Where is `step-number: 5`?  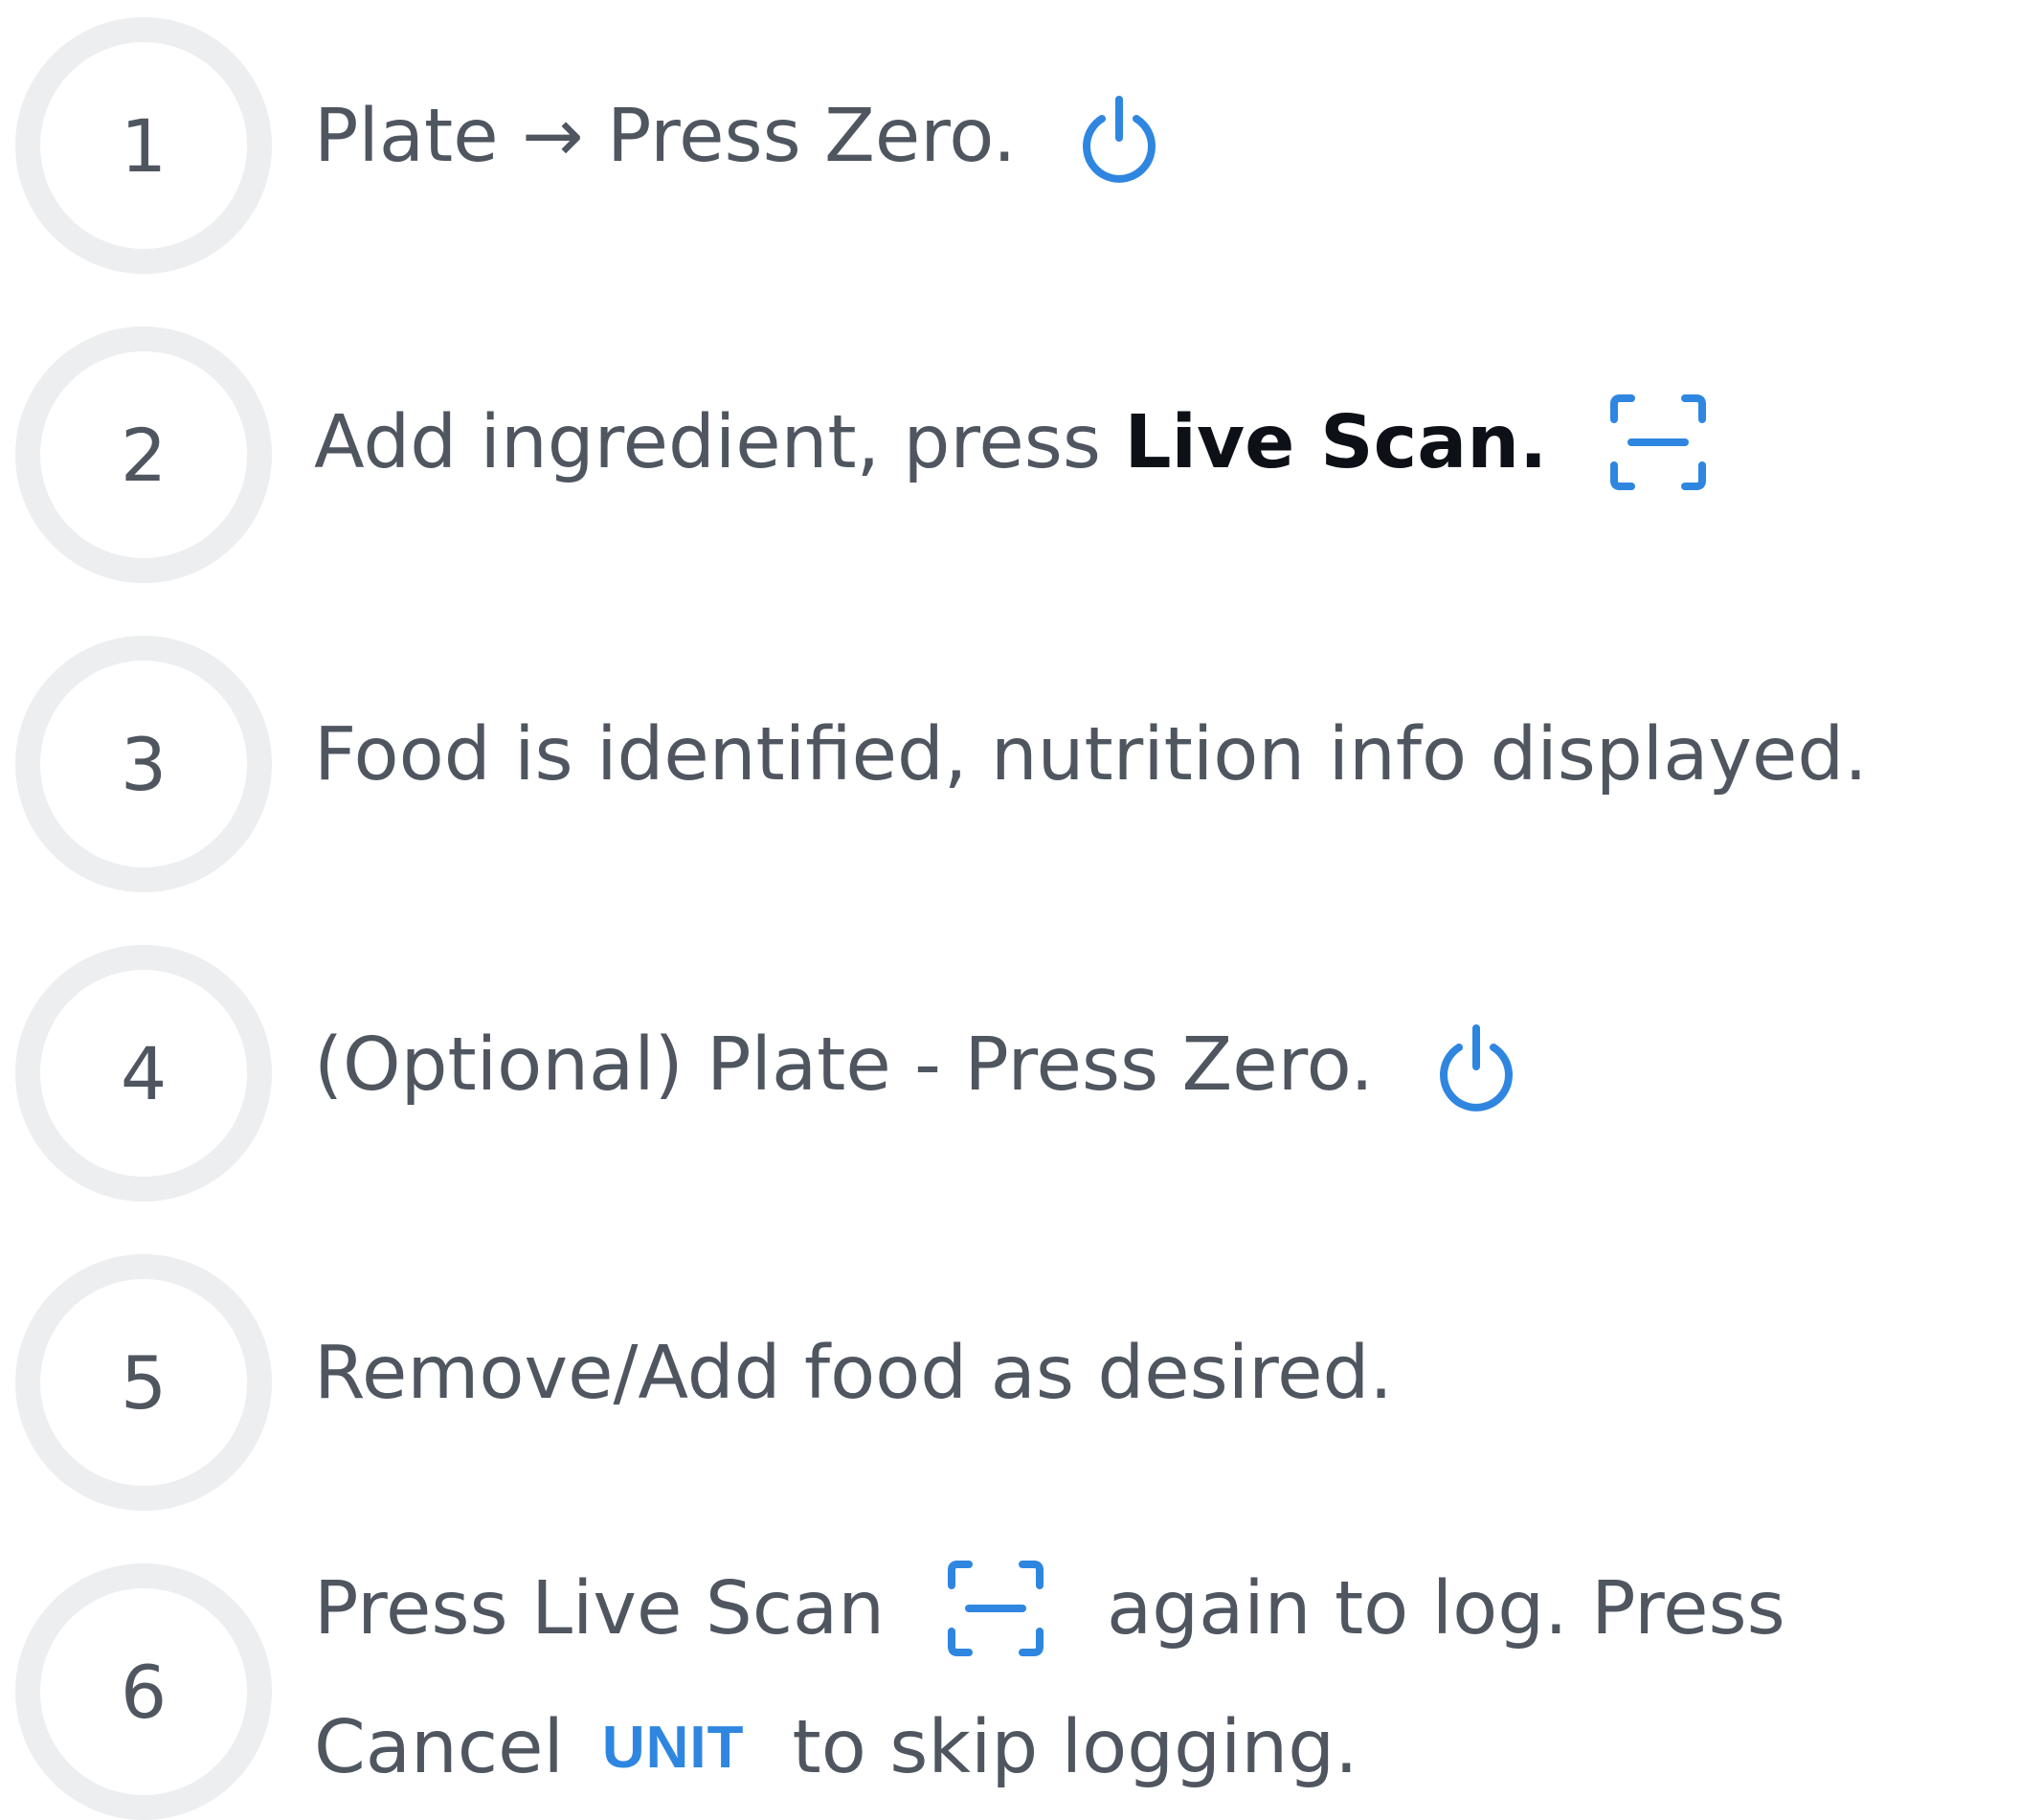
step-number: 5 is located at coordinates (144, 1382).